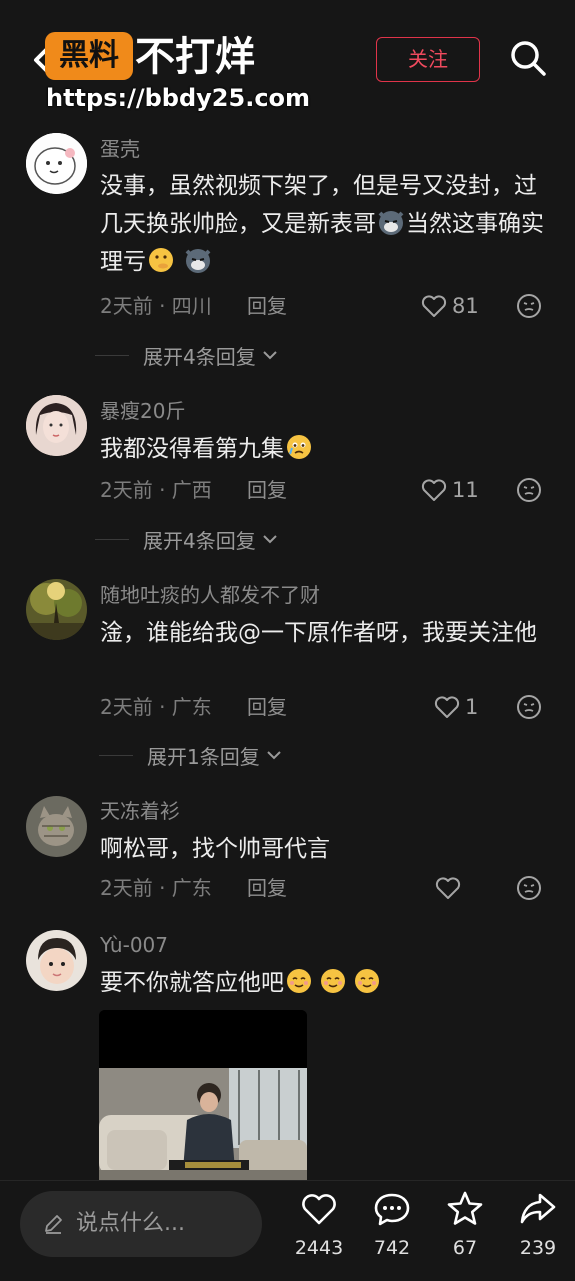 Image resolution: width=575 pixels, height=1281 pixels. Describe the element at coordinates (89, 56) in the screenshot. I see `logo: 黑料` at that location.